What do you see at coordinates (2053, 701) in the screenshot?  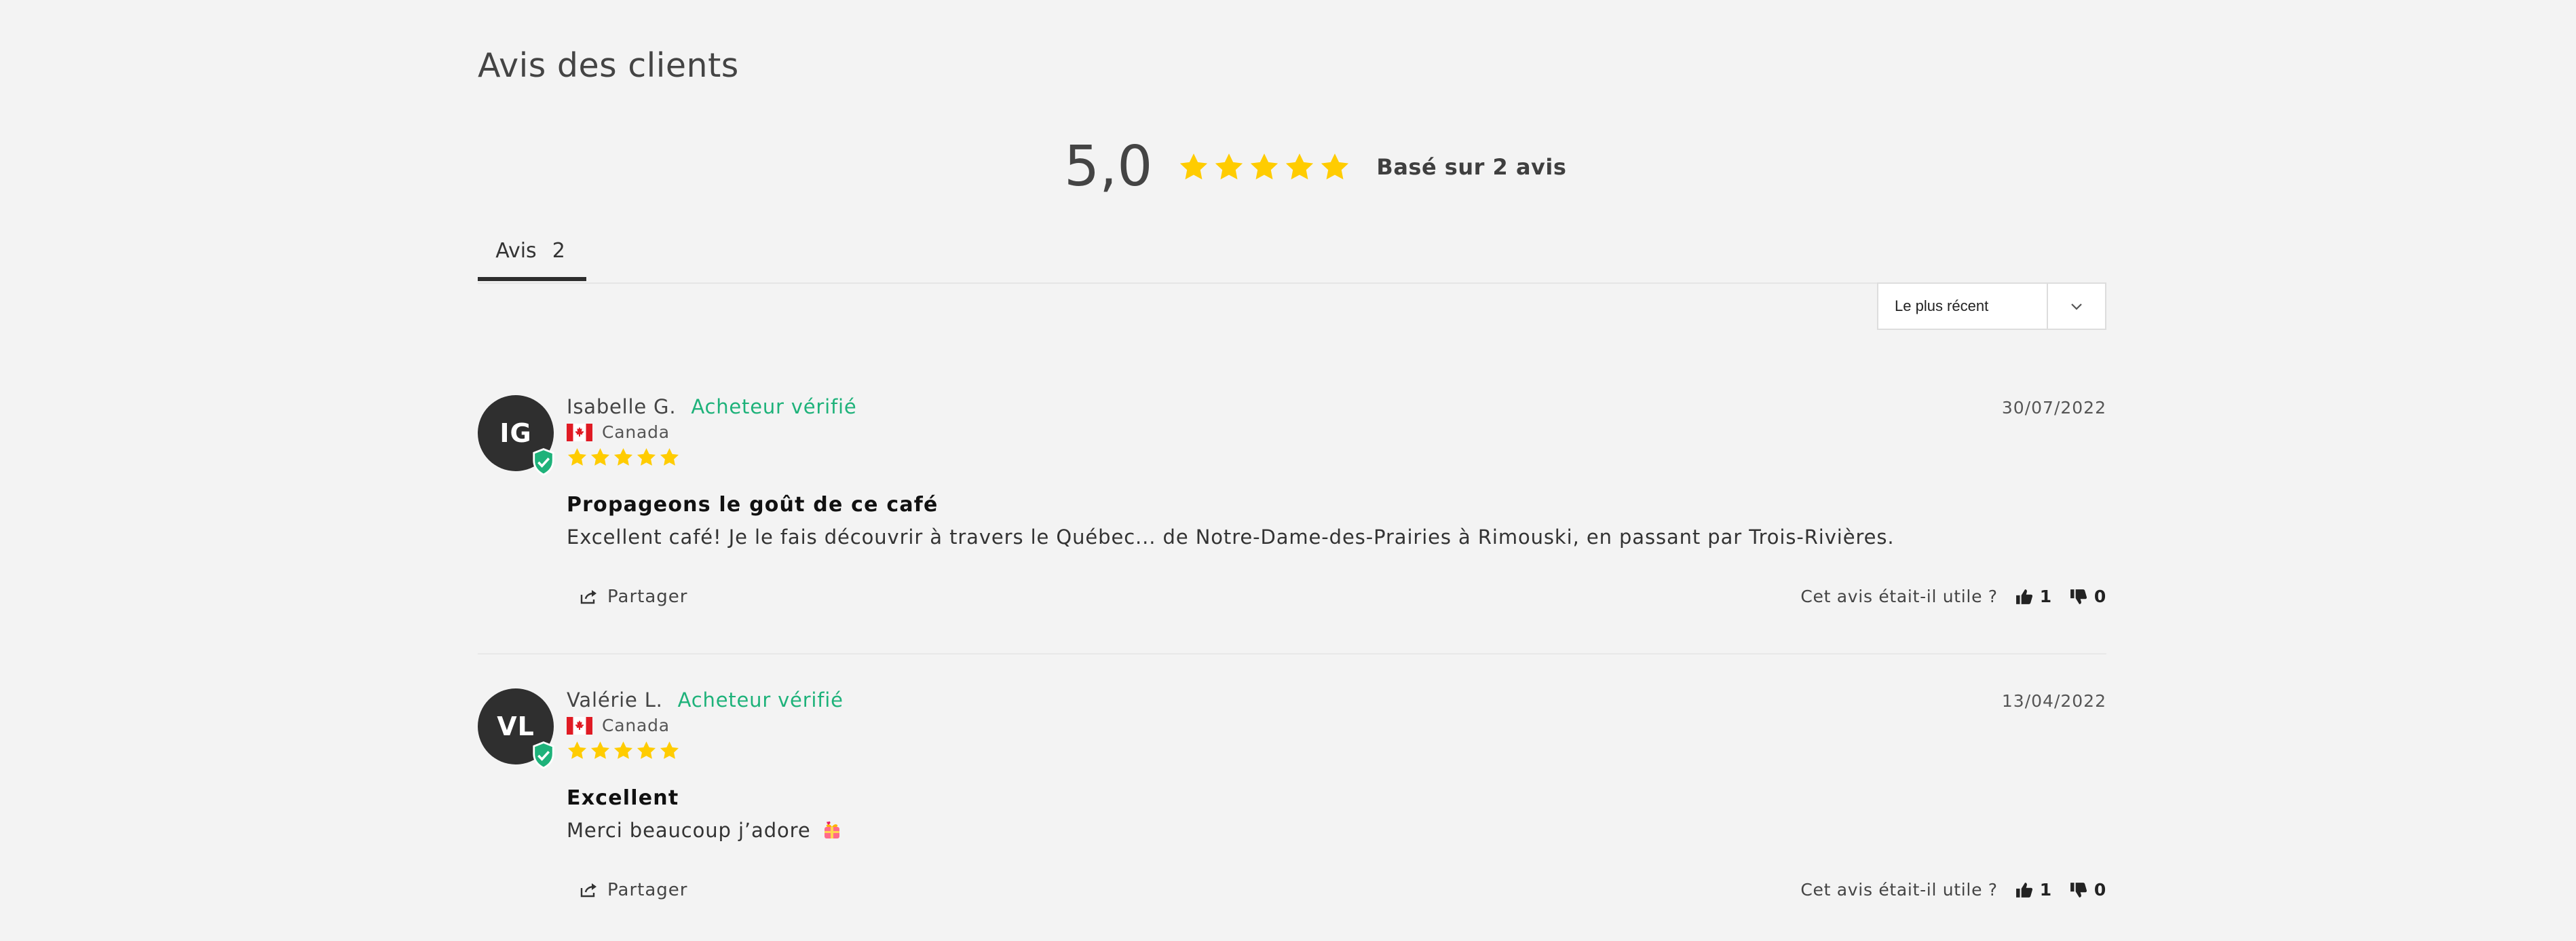 I see `review-date: 13/04/2022` at bounding box center [2053, 701].